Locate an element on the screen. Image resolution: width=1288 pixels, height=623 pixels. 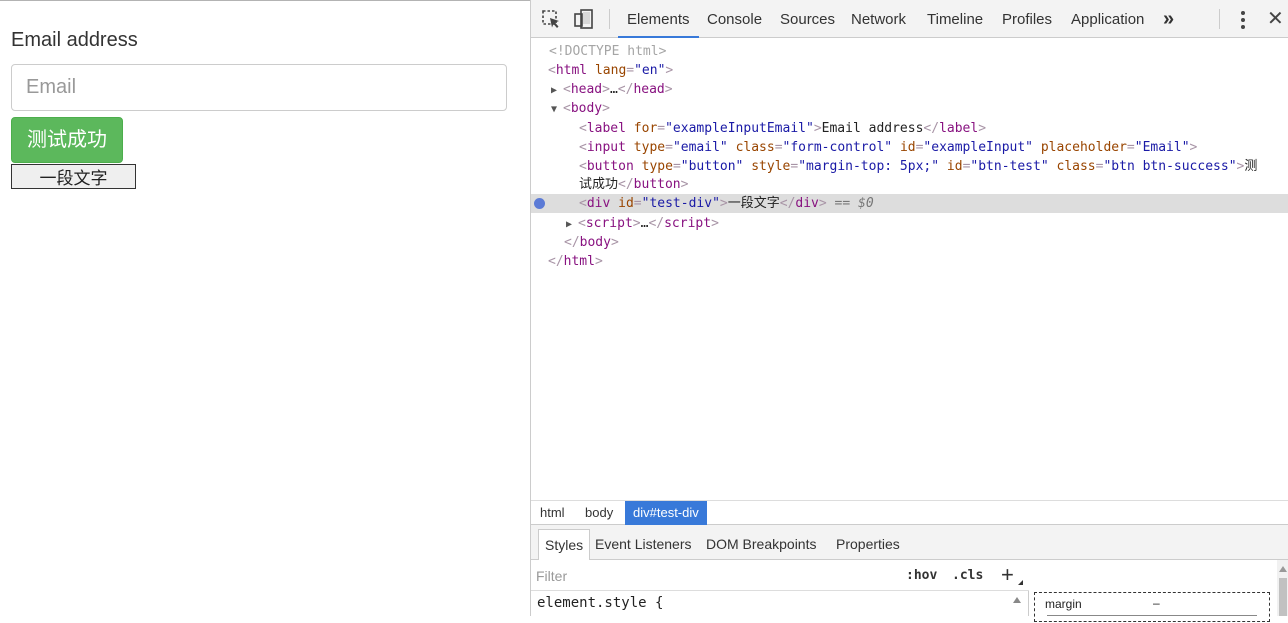
tab-properties: Properties is located at coordinates (868, 544).